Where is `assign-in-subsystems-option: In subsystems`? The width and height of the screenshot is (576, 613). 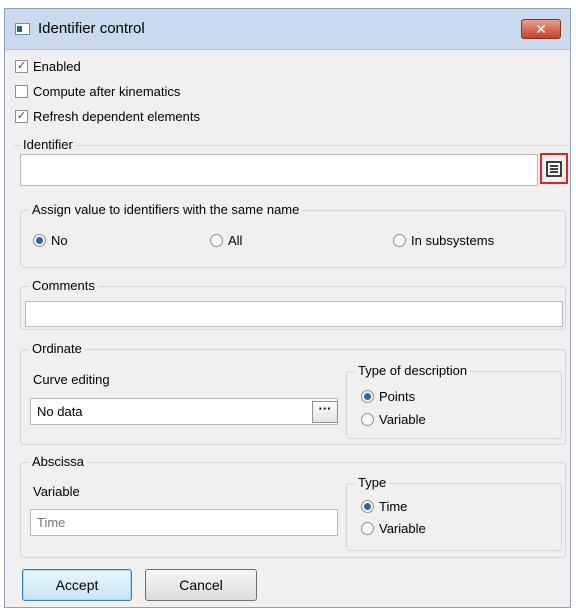 assign-in-subsystems-option: In subsystems is located at coordinates (443, 240).